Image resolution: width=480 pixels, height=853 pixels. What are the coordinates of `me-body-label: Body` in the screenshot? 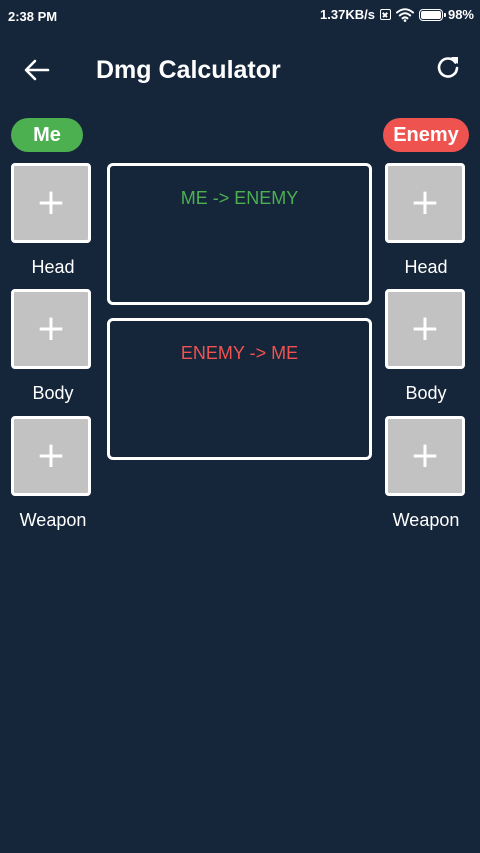 It's located at (53, 393).